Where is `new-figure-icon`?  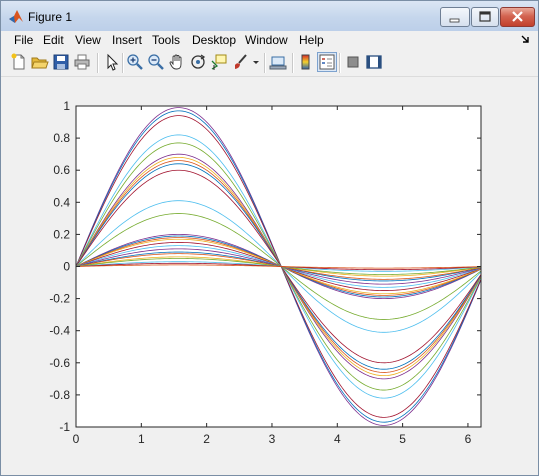
new-figure-icon is located at coordinates (19, 62).